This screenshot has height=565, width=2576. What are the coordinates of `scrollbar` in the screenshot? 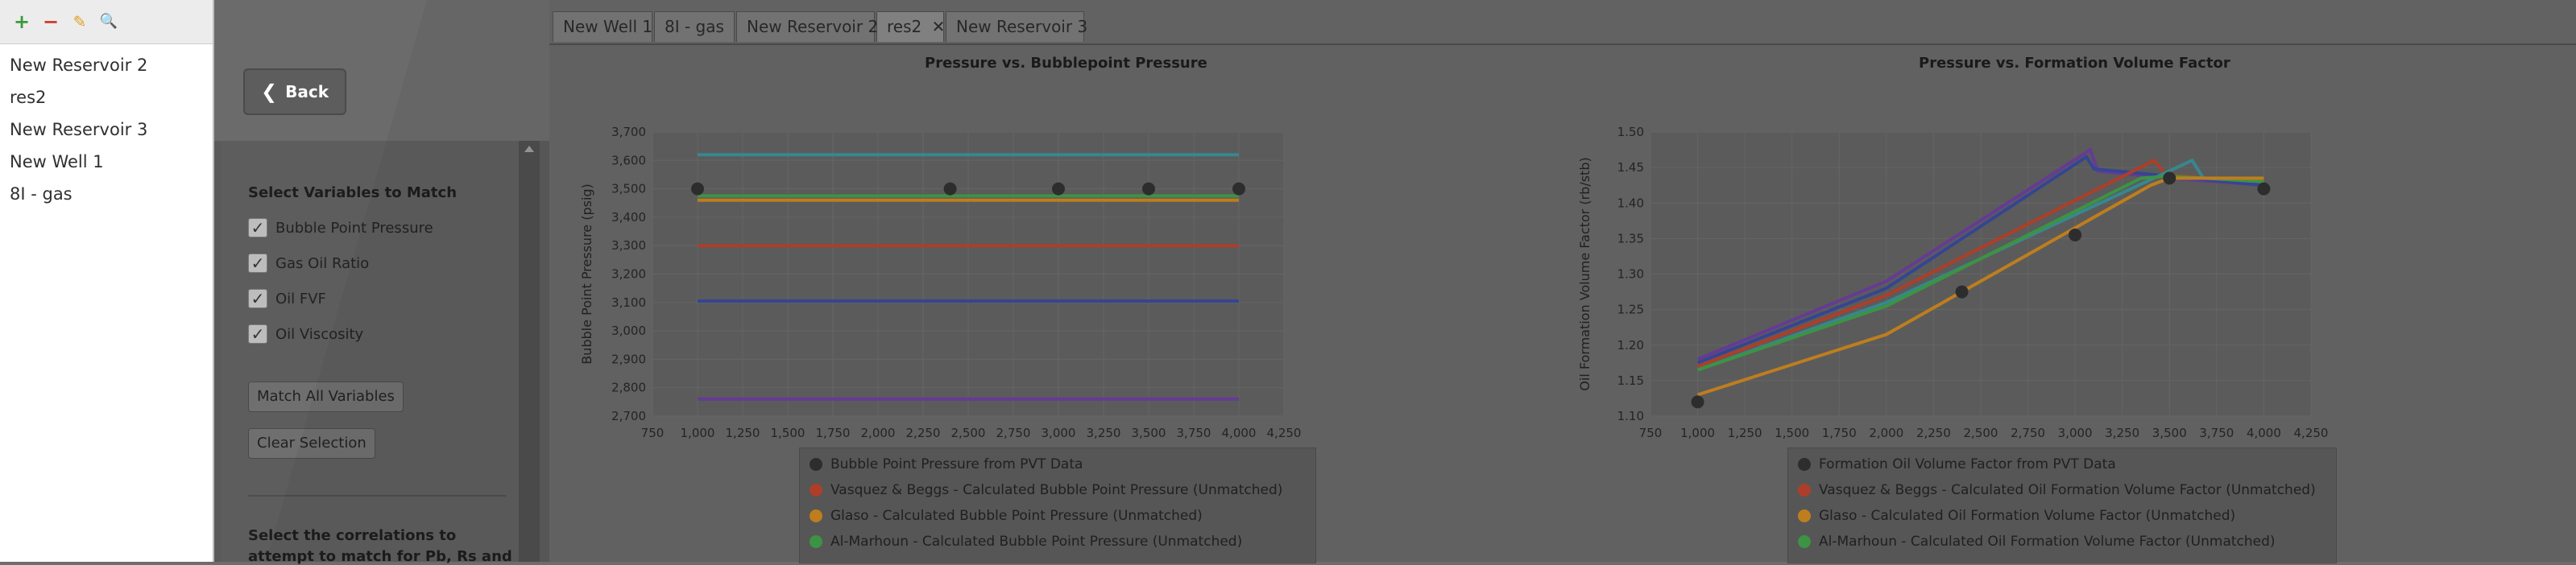 It's located at (529, 351).